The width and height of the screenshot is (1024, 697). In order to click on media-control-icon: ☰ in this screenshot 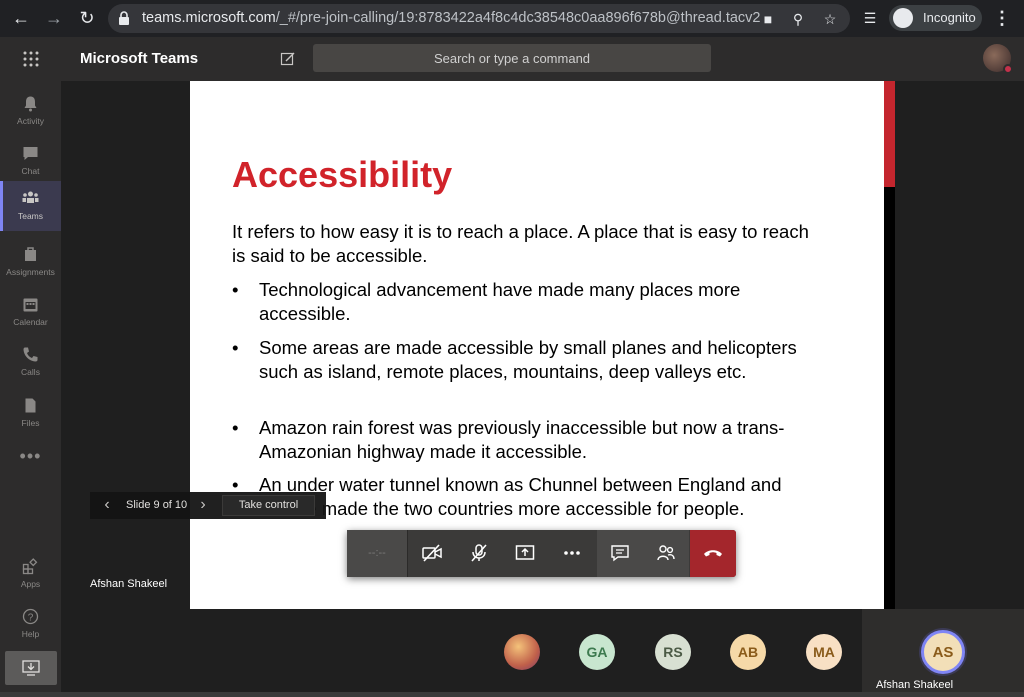, I will do `click(870, 18)`.